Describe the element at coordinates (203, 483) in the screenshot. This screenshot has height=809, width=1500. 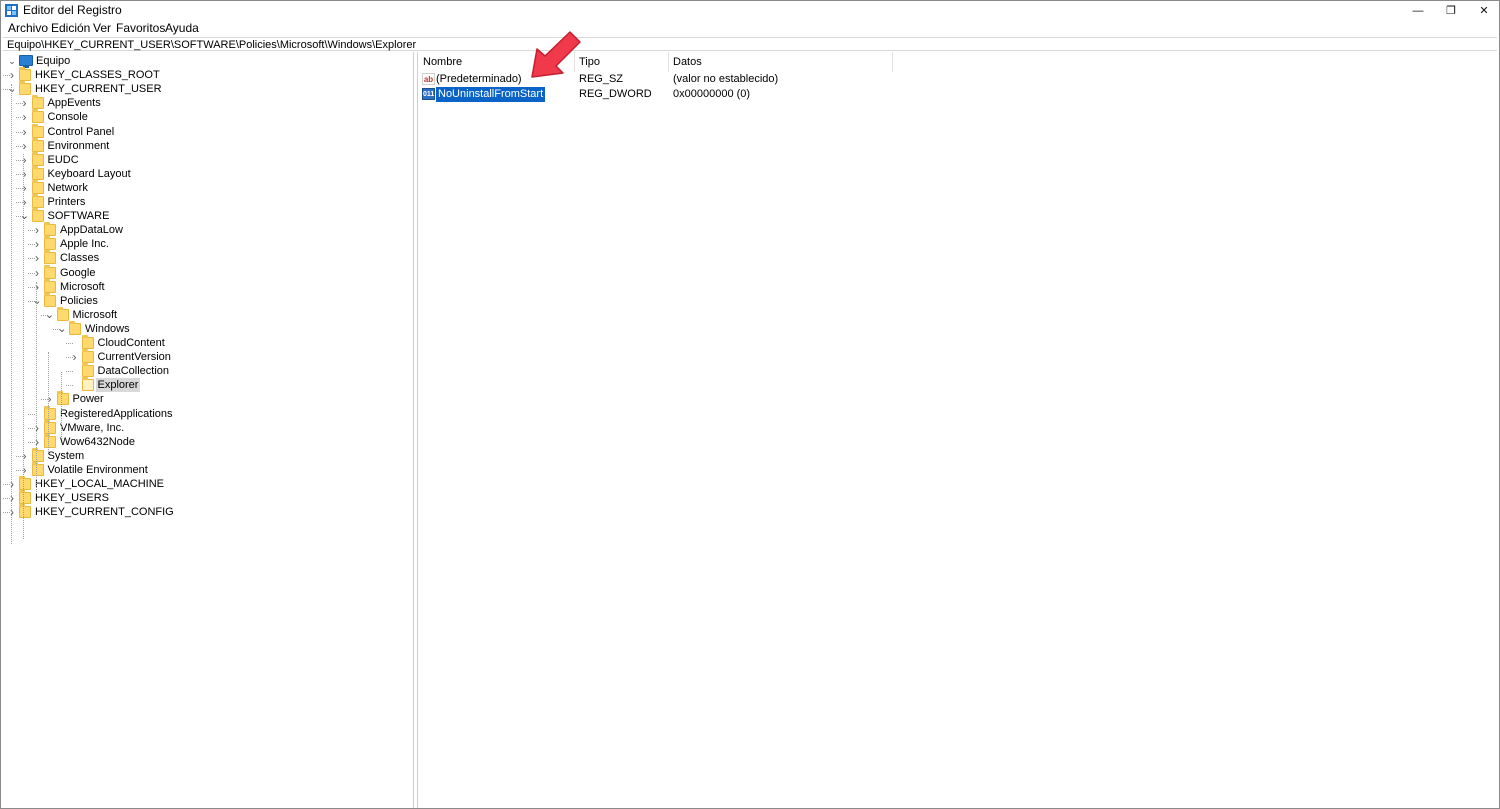
I see `tree-item-hkey-local-machine: › HKEY_LOCAL_MACHINE` at that location.